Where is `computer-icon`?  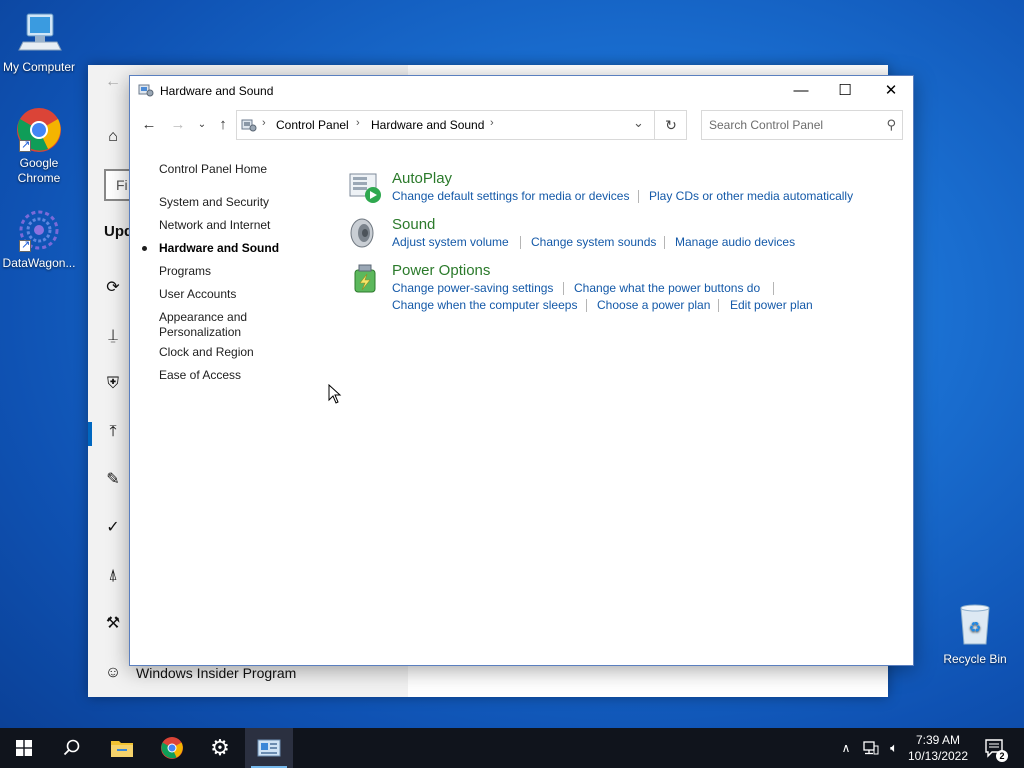 computer-icon is located at coordinates (39, 34).